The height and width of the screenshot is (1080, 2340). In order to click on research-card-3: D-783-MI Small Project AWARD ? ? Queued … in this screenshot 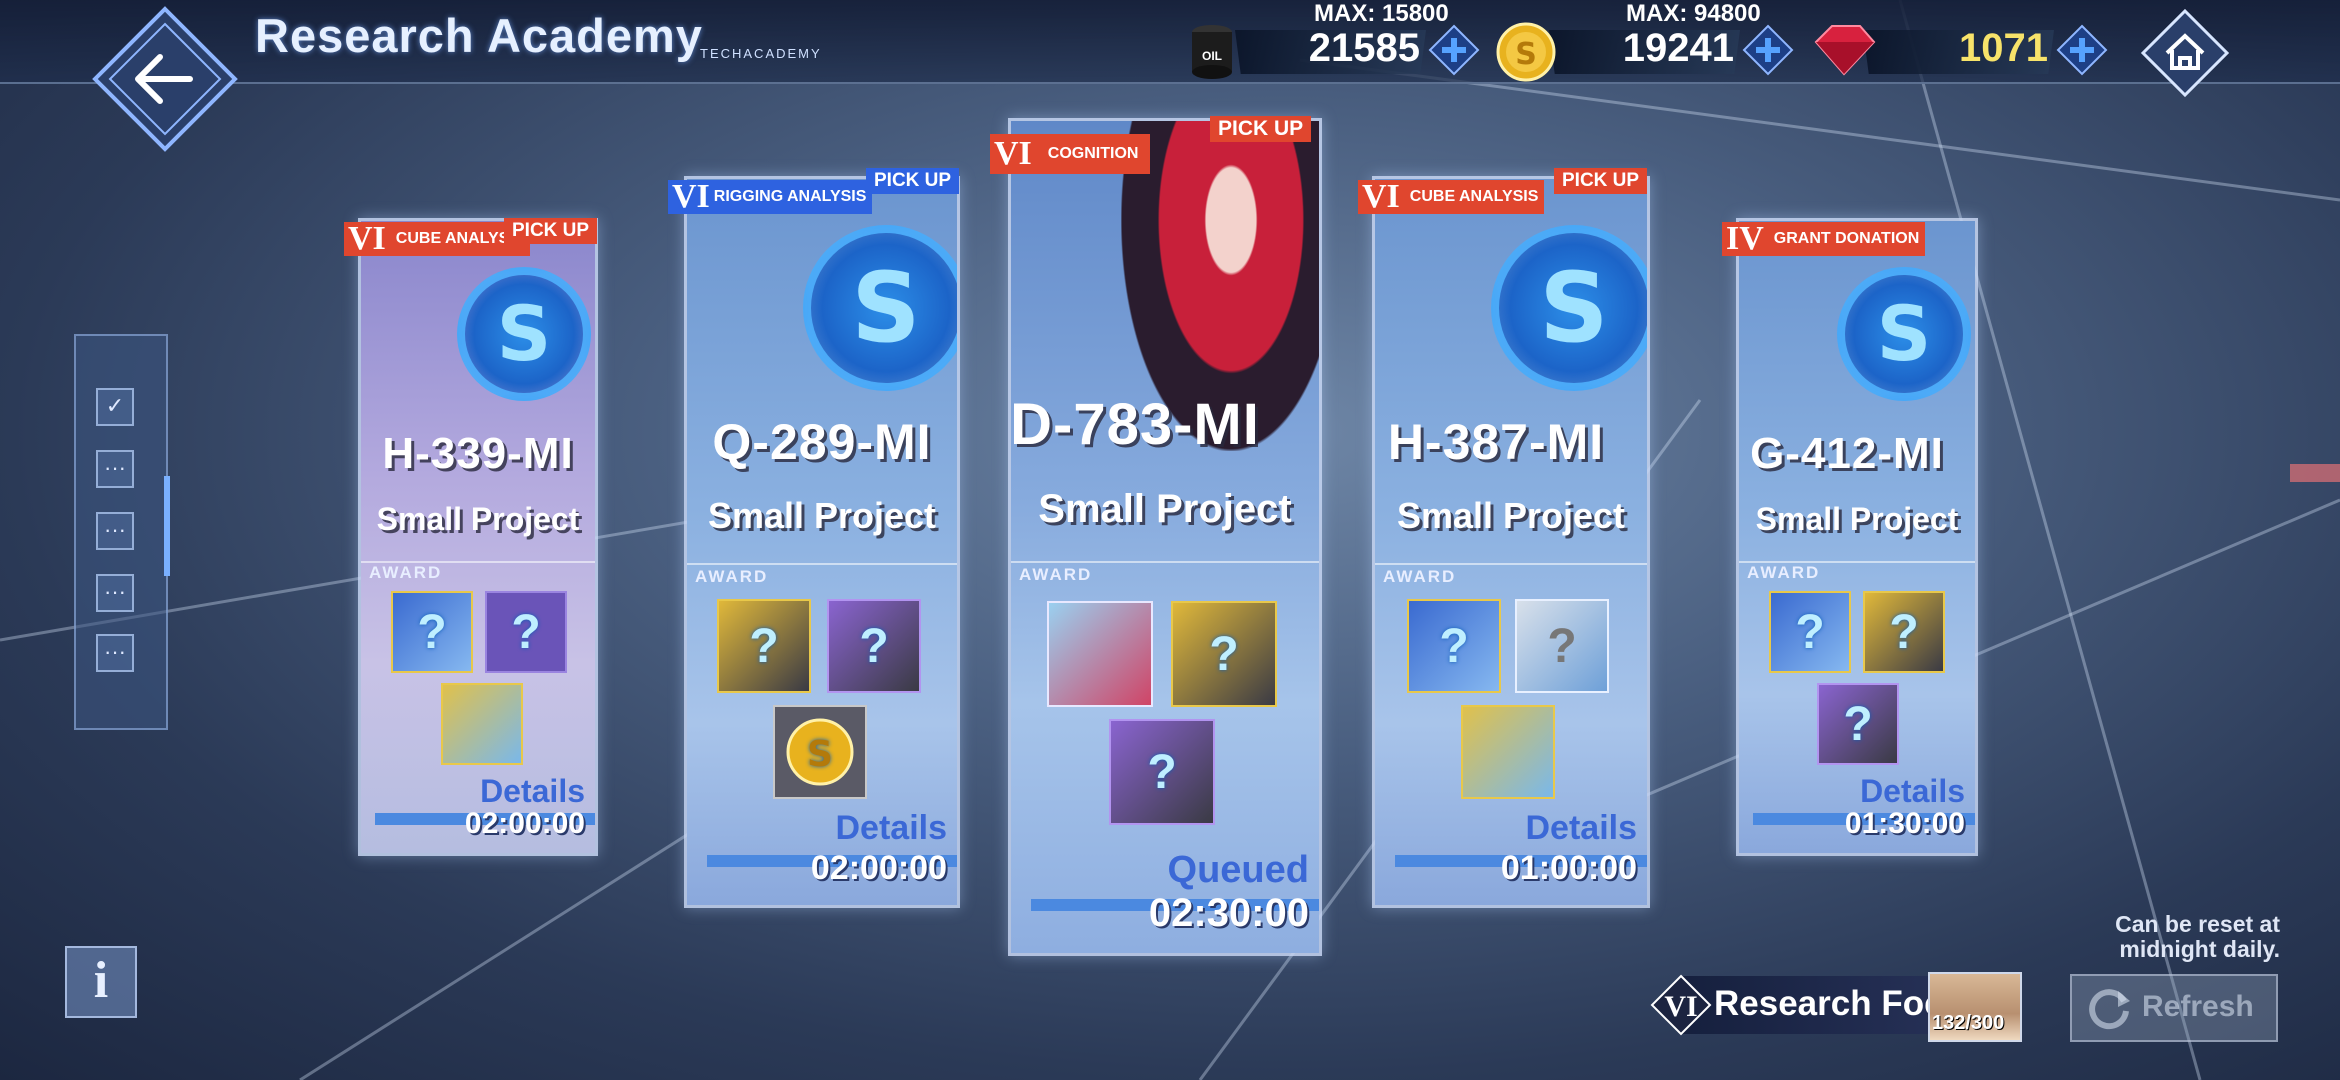, I will do `click(1165, 537)`.